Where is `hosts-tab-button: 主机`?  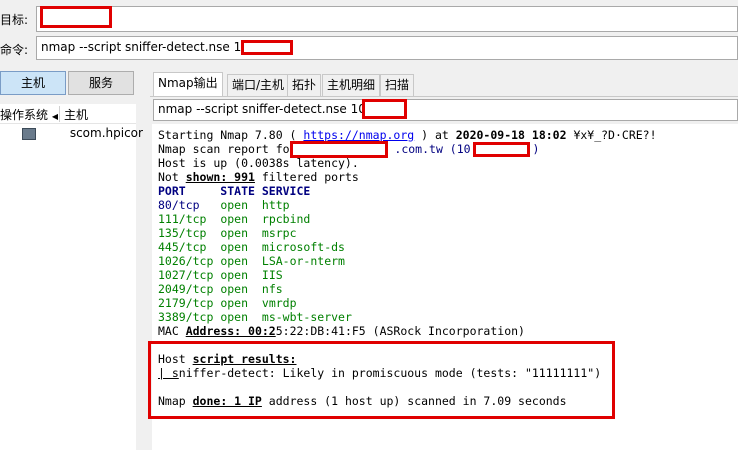
hosts-tab-button: 主机 is located at coordinates (33, 83).